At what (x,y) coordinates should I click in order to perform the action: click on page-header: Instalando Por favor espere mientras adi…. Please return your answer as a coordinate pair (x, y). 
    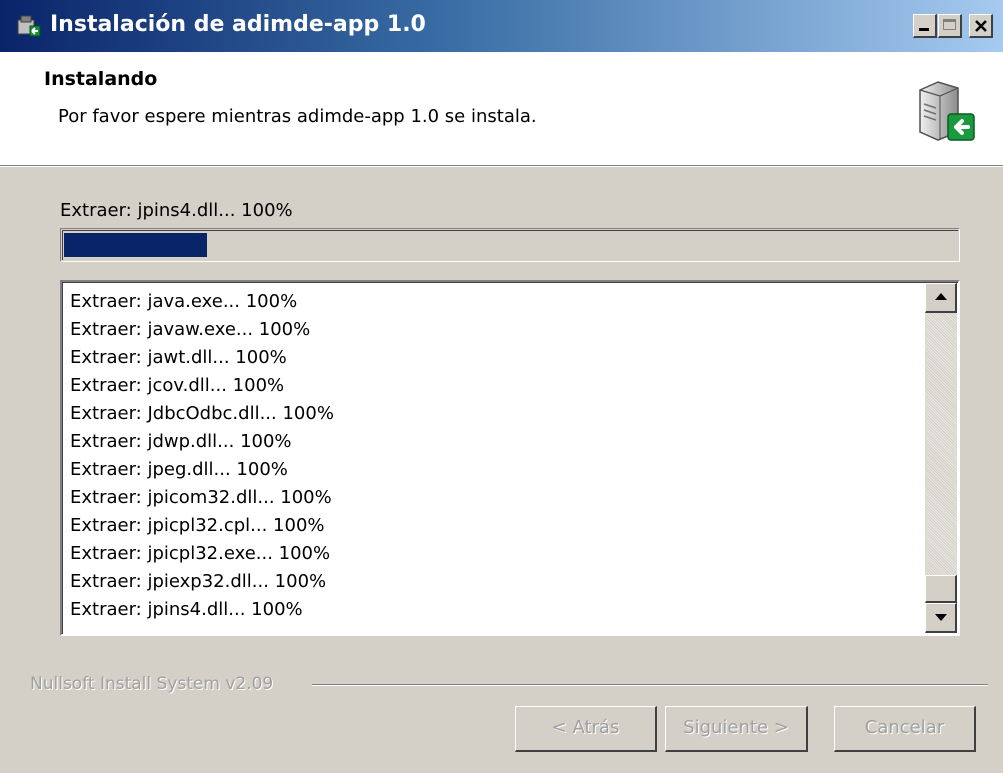
    Looking at the image, I should click on (501, 109).